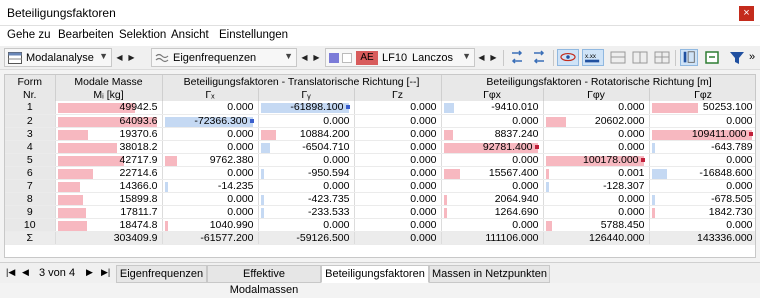  Describe the element at coordinates (492, 108) in the screenshot. I see `cell-gamma-phi-x: -9410.010` at that location.